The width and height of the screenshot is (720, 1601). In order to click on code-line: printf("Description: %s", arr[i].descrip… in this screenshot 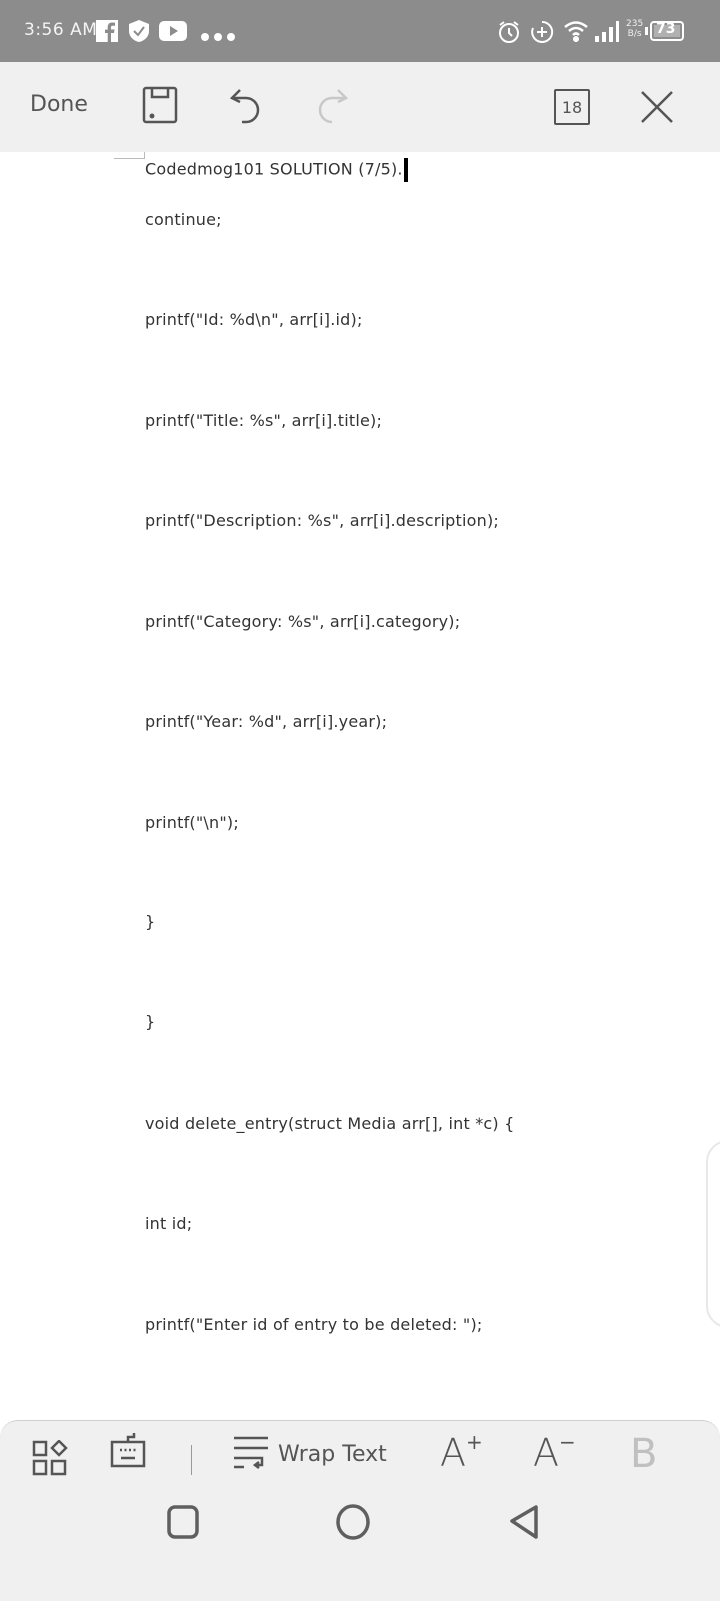, I will do `click(322, 520)`.